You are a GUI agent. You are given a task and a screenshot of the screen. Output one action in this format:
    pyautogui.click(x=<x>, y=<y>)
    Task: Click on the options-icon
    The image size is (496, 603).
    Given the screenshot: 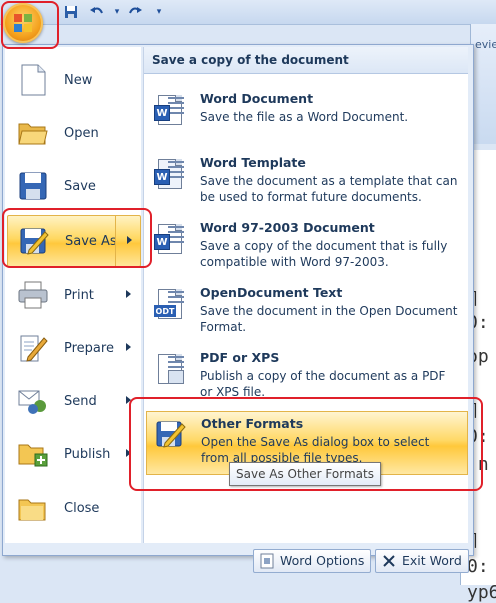 What is the action you would take?
    pyautogui.click(x=267, y=561)
    